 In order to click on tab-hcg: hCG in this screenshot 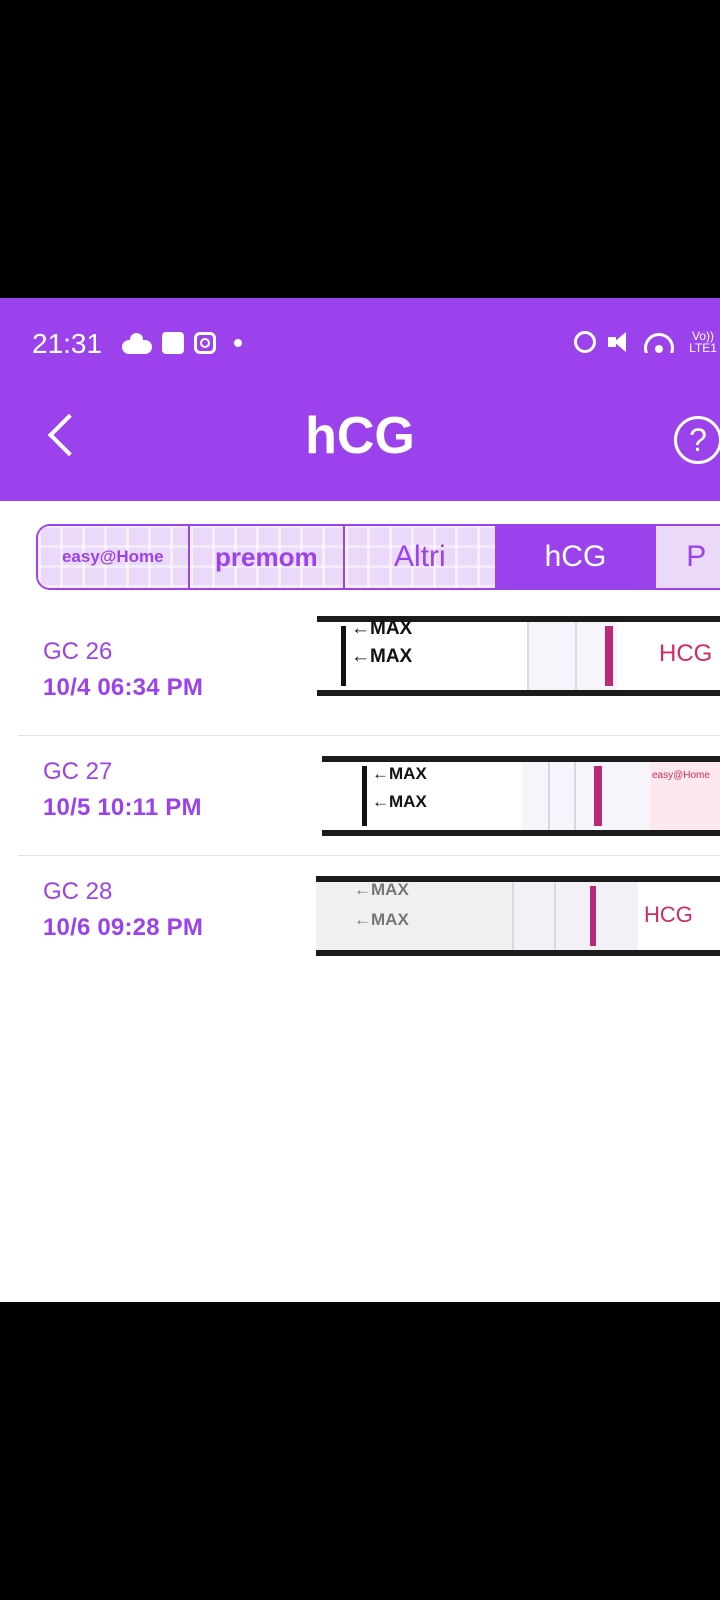, I will do `click(576, 557)`.